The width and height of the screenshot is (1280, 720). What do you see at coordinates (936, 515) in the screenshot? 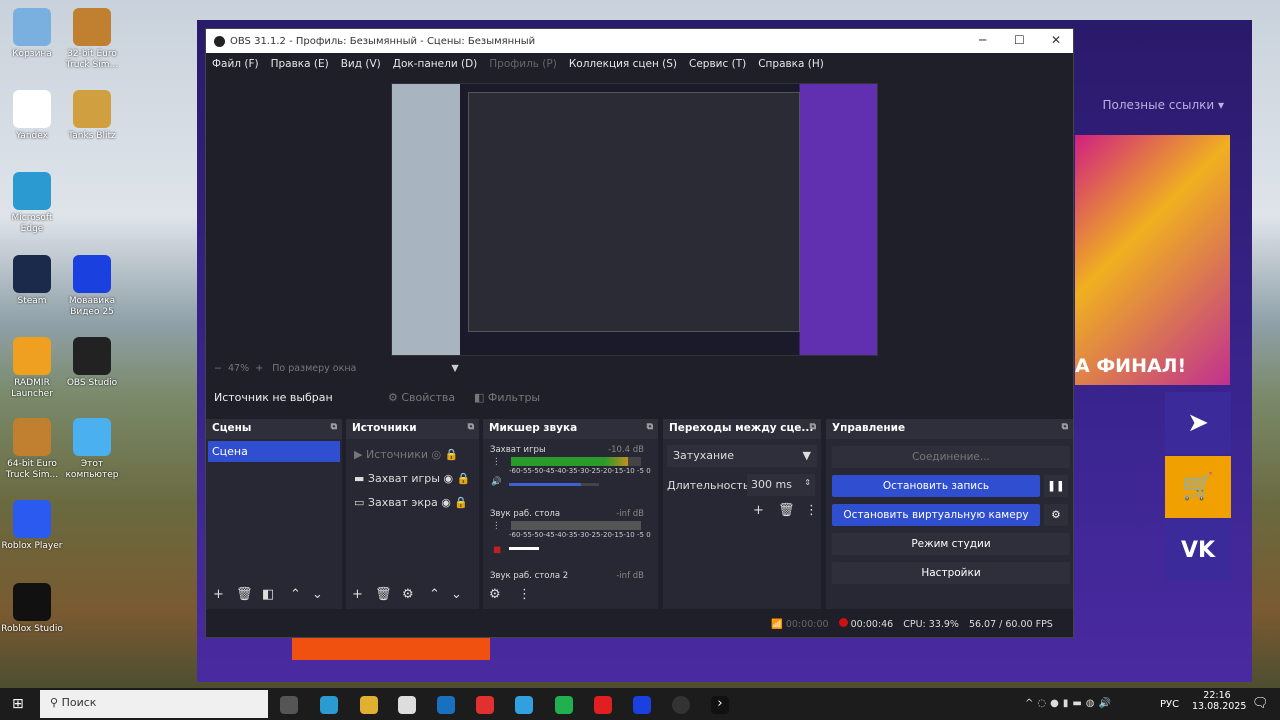
I see `stop-virtual-camera-button: Остановить виртуальную камеру` at bounding box center [936, 515].